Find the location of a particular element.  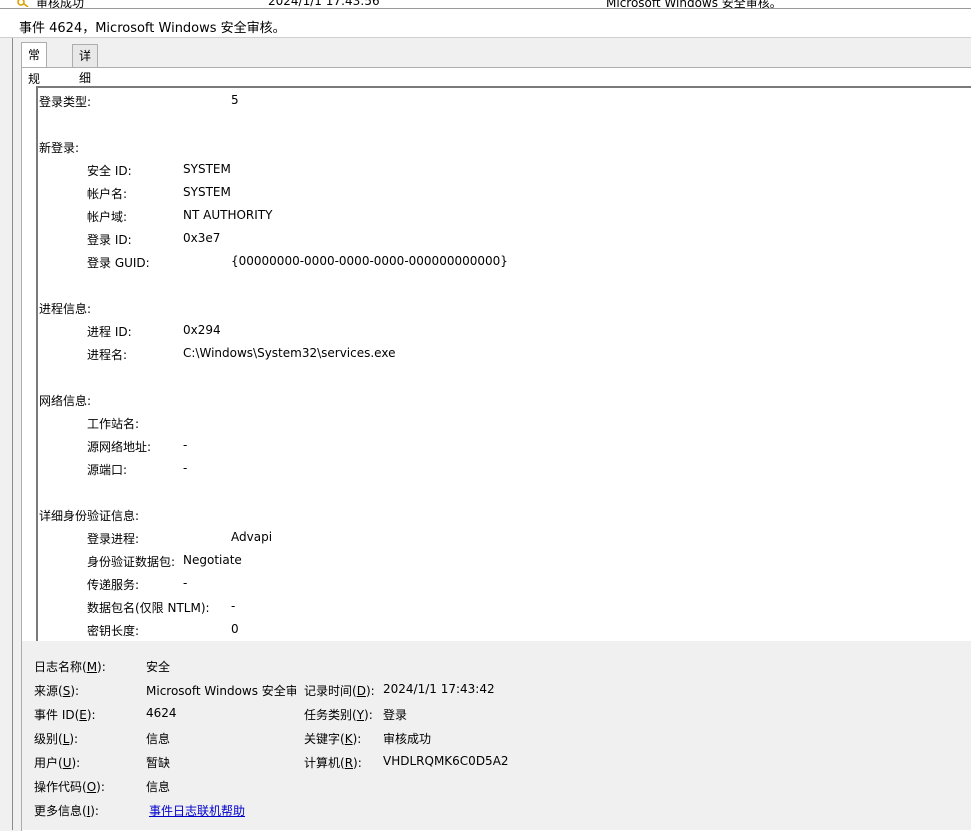

prop-label-logged: 记录时间(D): is located at coordinates (339, 691).